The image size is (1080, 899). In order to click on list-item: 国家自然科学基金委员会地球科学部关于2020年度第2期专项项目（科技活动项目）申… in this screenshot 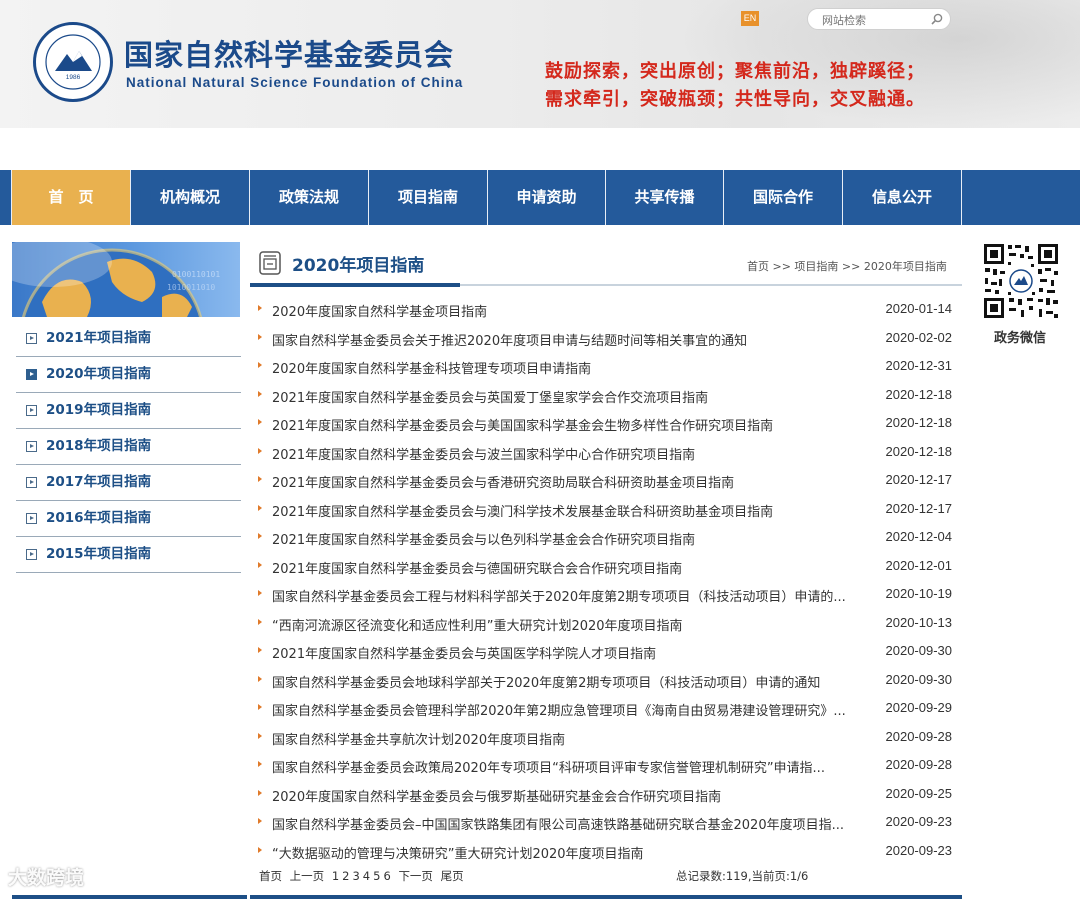, I will do `click(608, 681)`.